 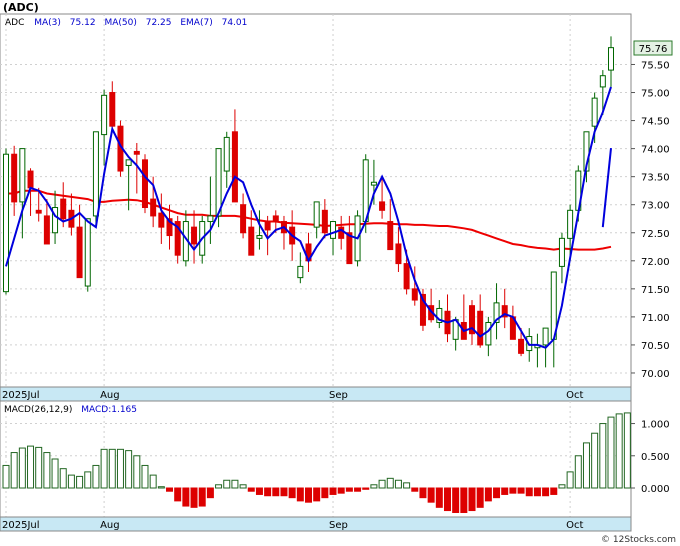 I want to click on legend-ema7-label: EMA(7), so click(x=196, y=23).